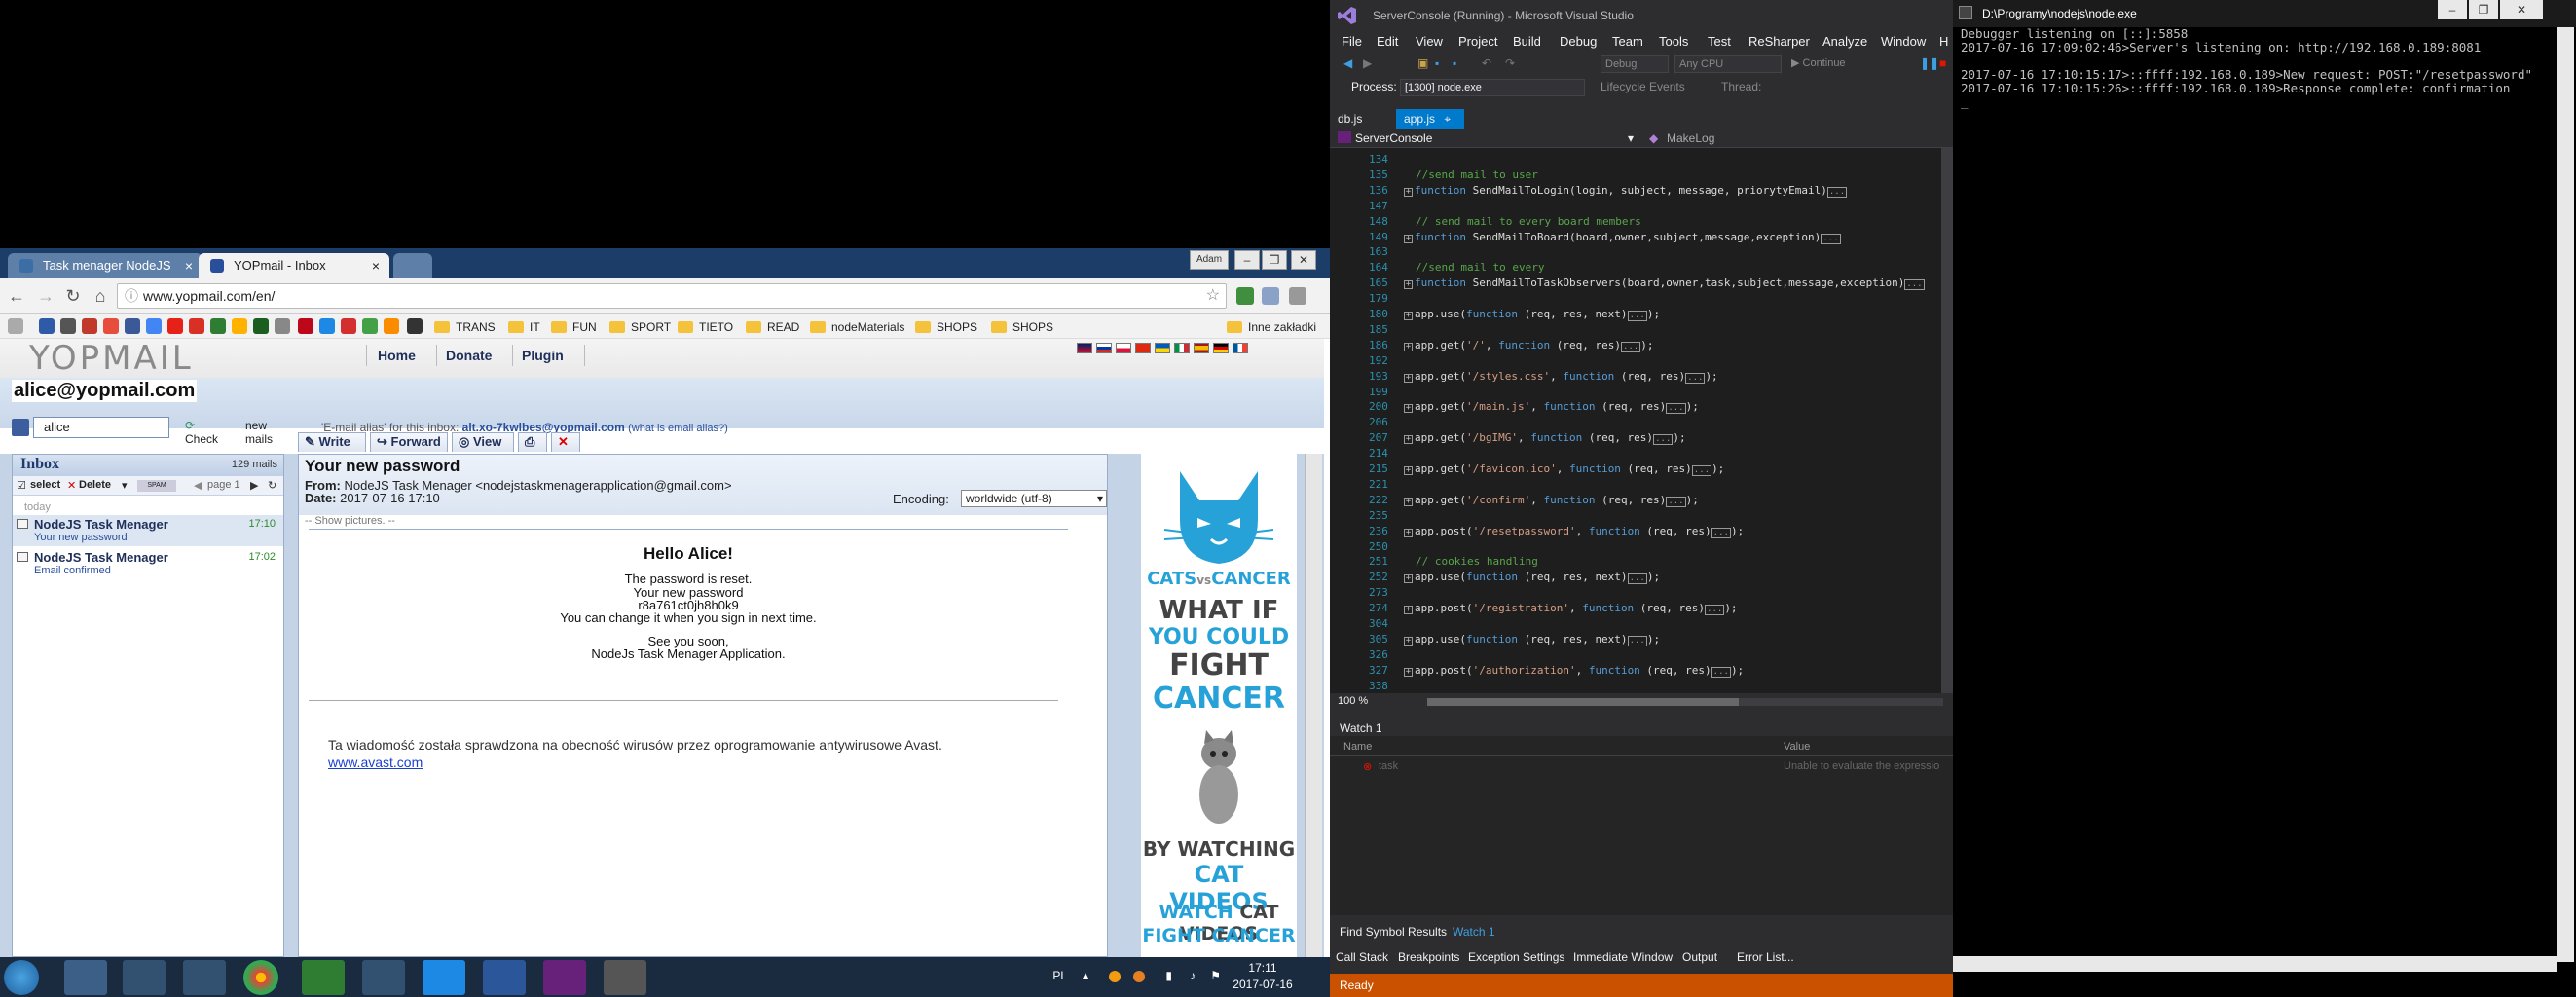  I want to click on bookmark-folder: nodeMaterials, so click(857, 327).